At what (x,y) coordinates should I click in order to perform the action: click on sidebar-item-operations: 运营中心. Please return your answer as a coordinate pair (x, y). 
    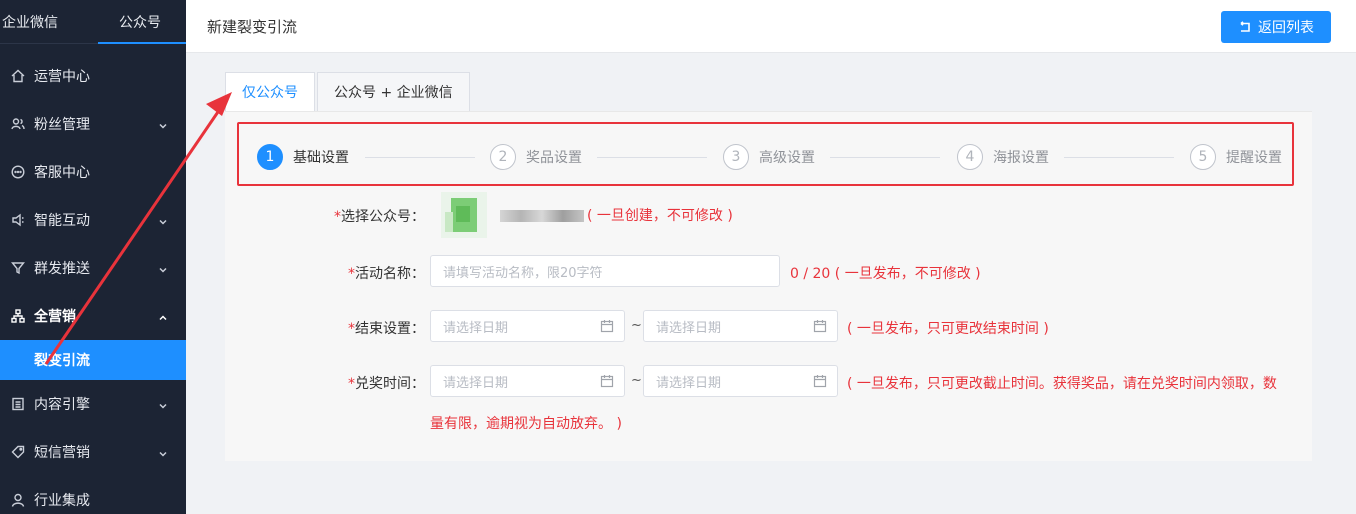
    Looking at the image, I should click on (93, 76).